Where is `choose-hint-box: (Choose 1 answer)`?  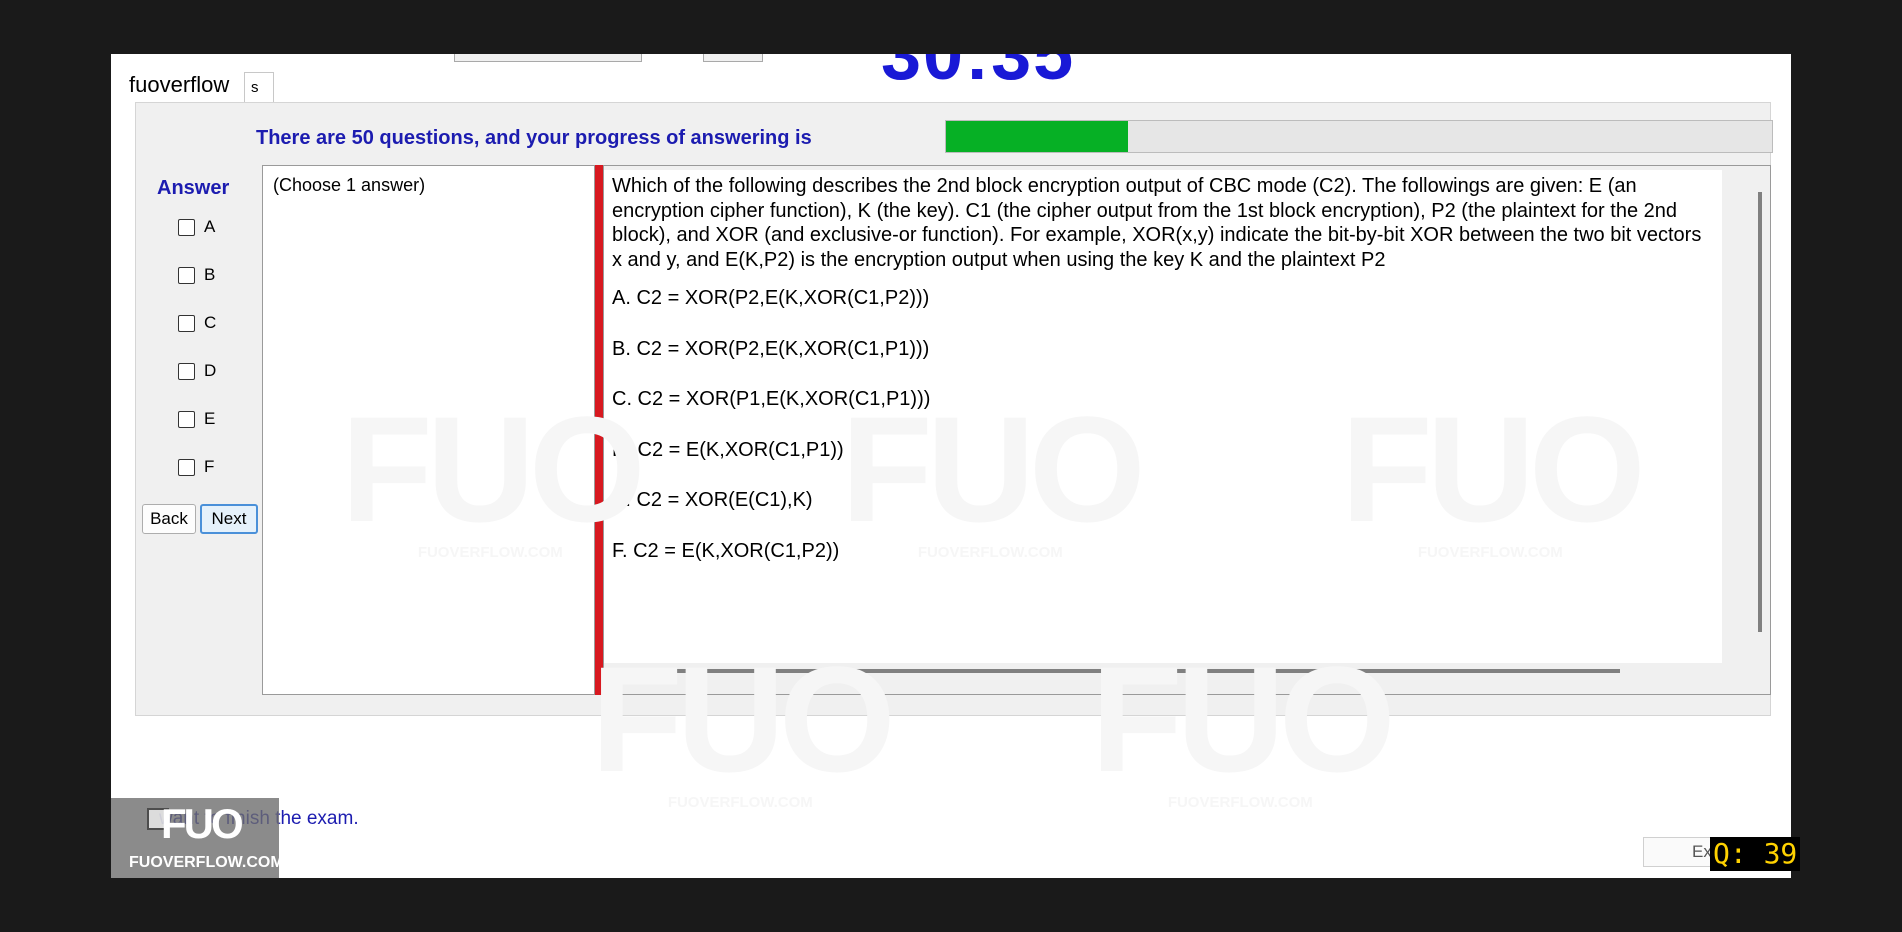 choose-hint-box: (Choose 1 answer) is located at coordinates (428, 430).